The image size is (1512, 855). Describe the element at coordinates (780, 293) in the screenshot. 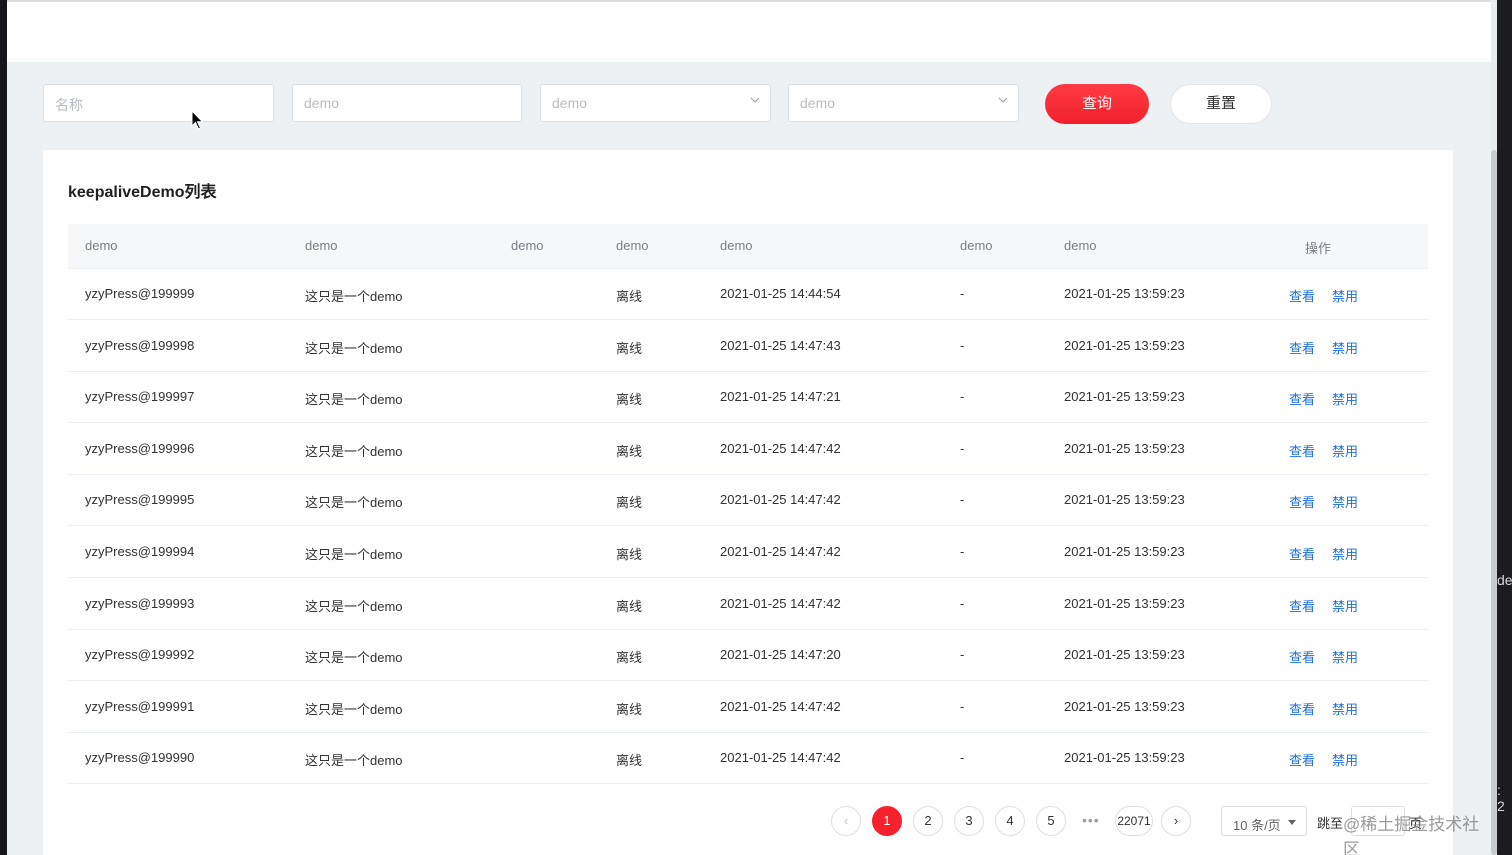

I see `cell-time1: 2021-01-25 14:44:54` at that location.